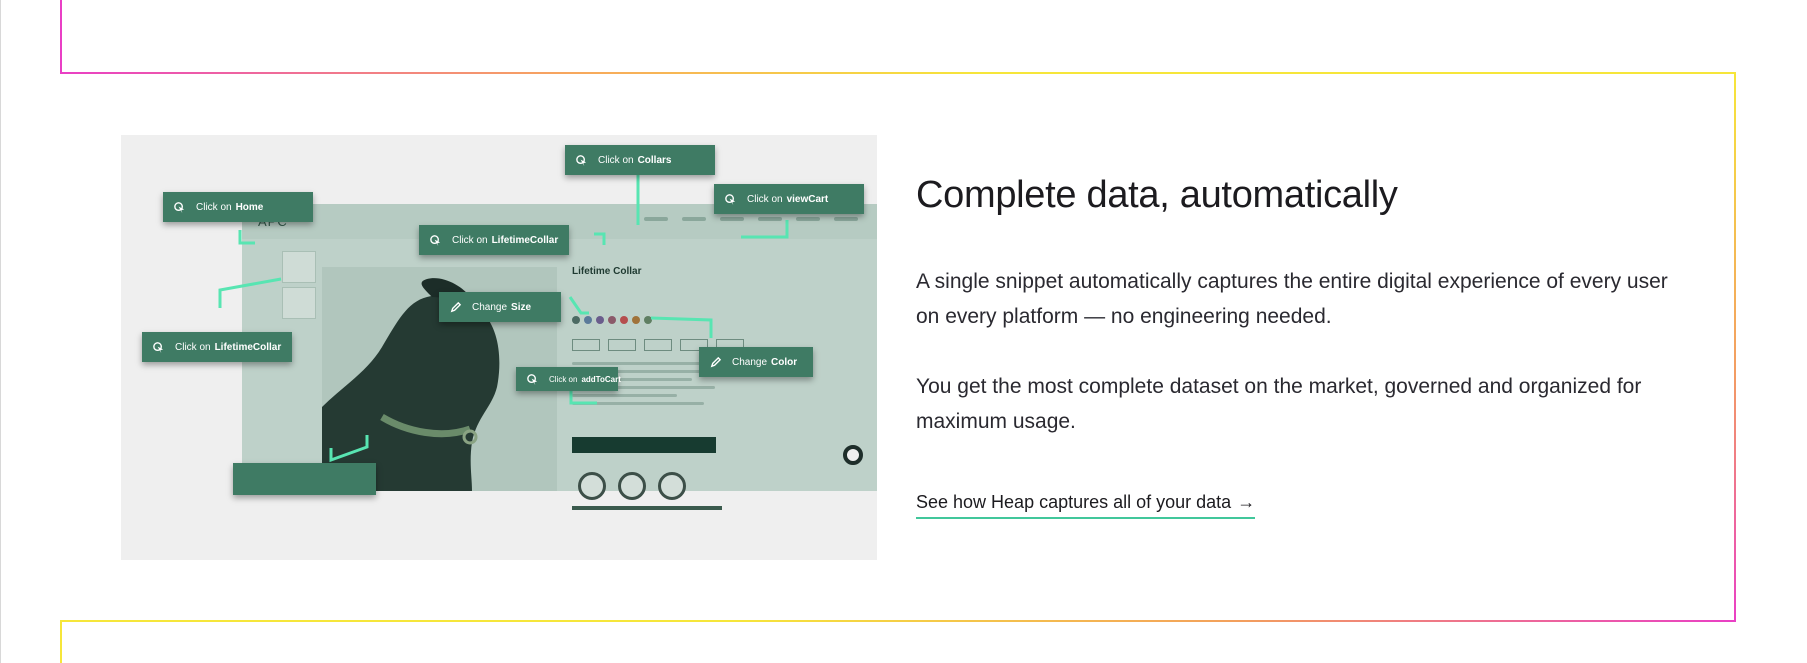 The width and height of the screenshot is (1807, 663). I want to click on tag-click-collars: Click on Collars, so click(640, 160).